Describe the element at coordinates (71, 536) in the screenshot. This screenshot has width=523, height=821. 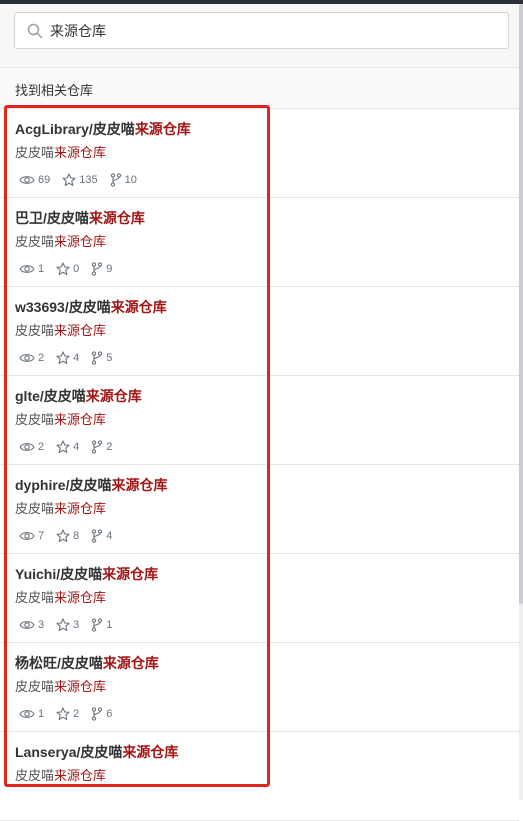
I see `repo-stats: 7 8 4` at that location.